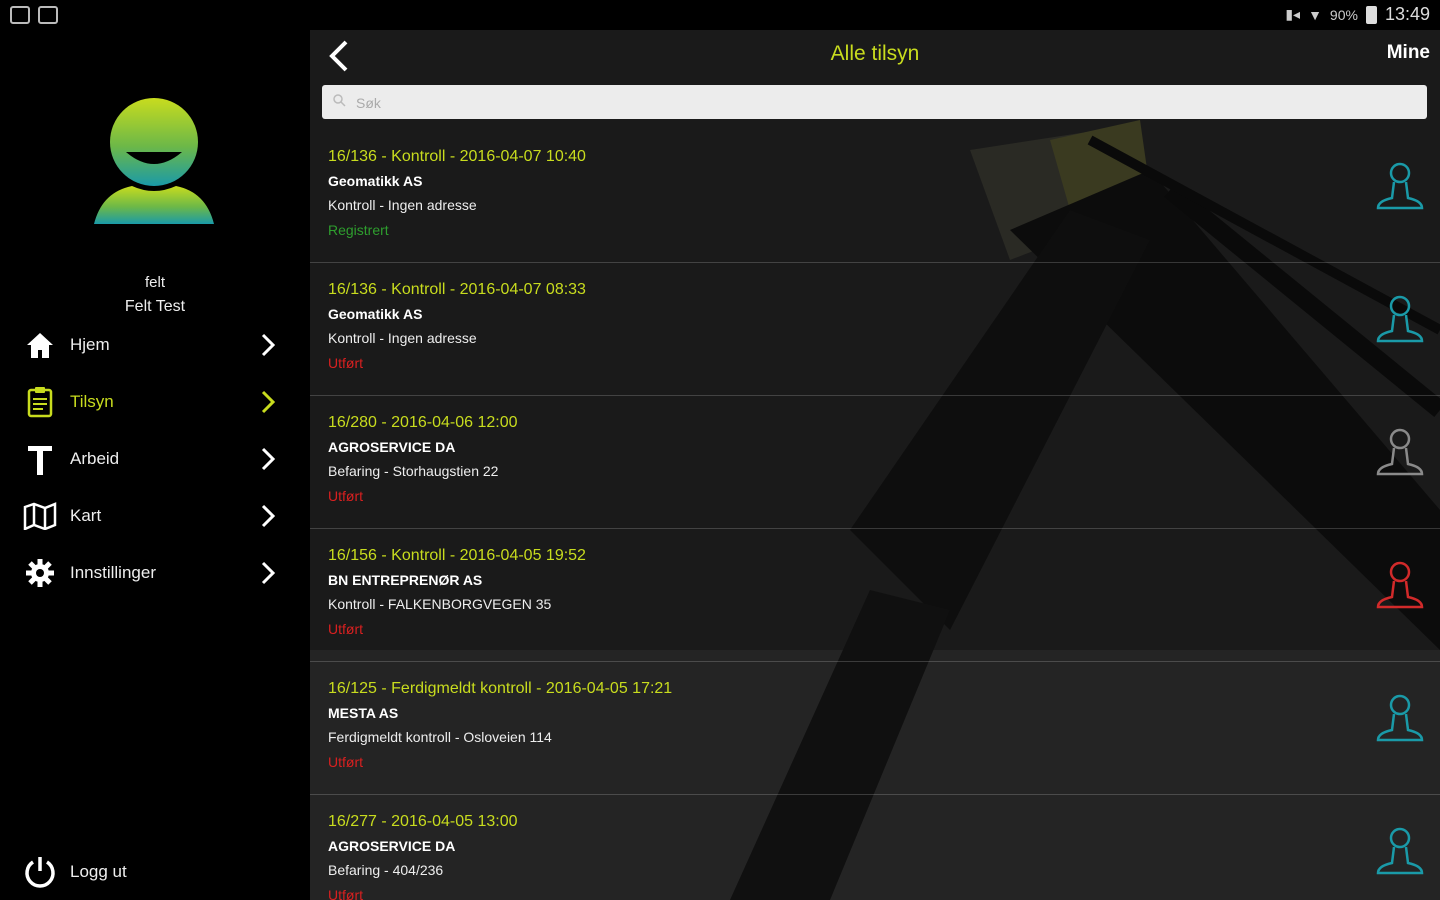  I want to click on wifi-icon: ▼, so click(1315, 14).